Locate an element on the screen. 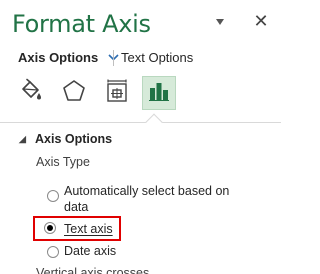  close-button: ✕ is located at coordinates (261, 22).